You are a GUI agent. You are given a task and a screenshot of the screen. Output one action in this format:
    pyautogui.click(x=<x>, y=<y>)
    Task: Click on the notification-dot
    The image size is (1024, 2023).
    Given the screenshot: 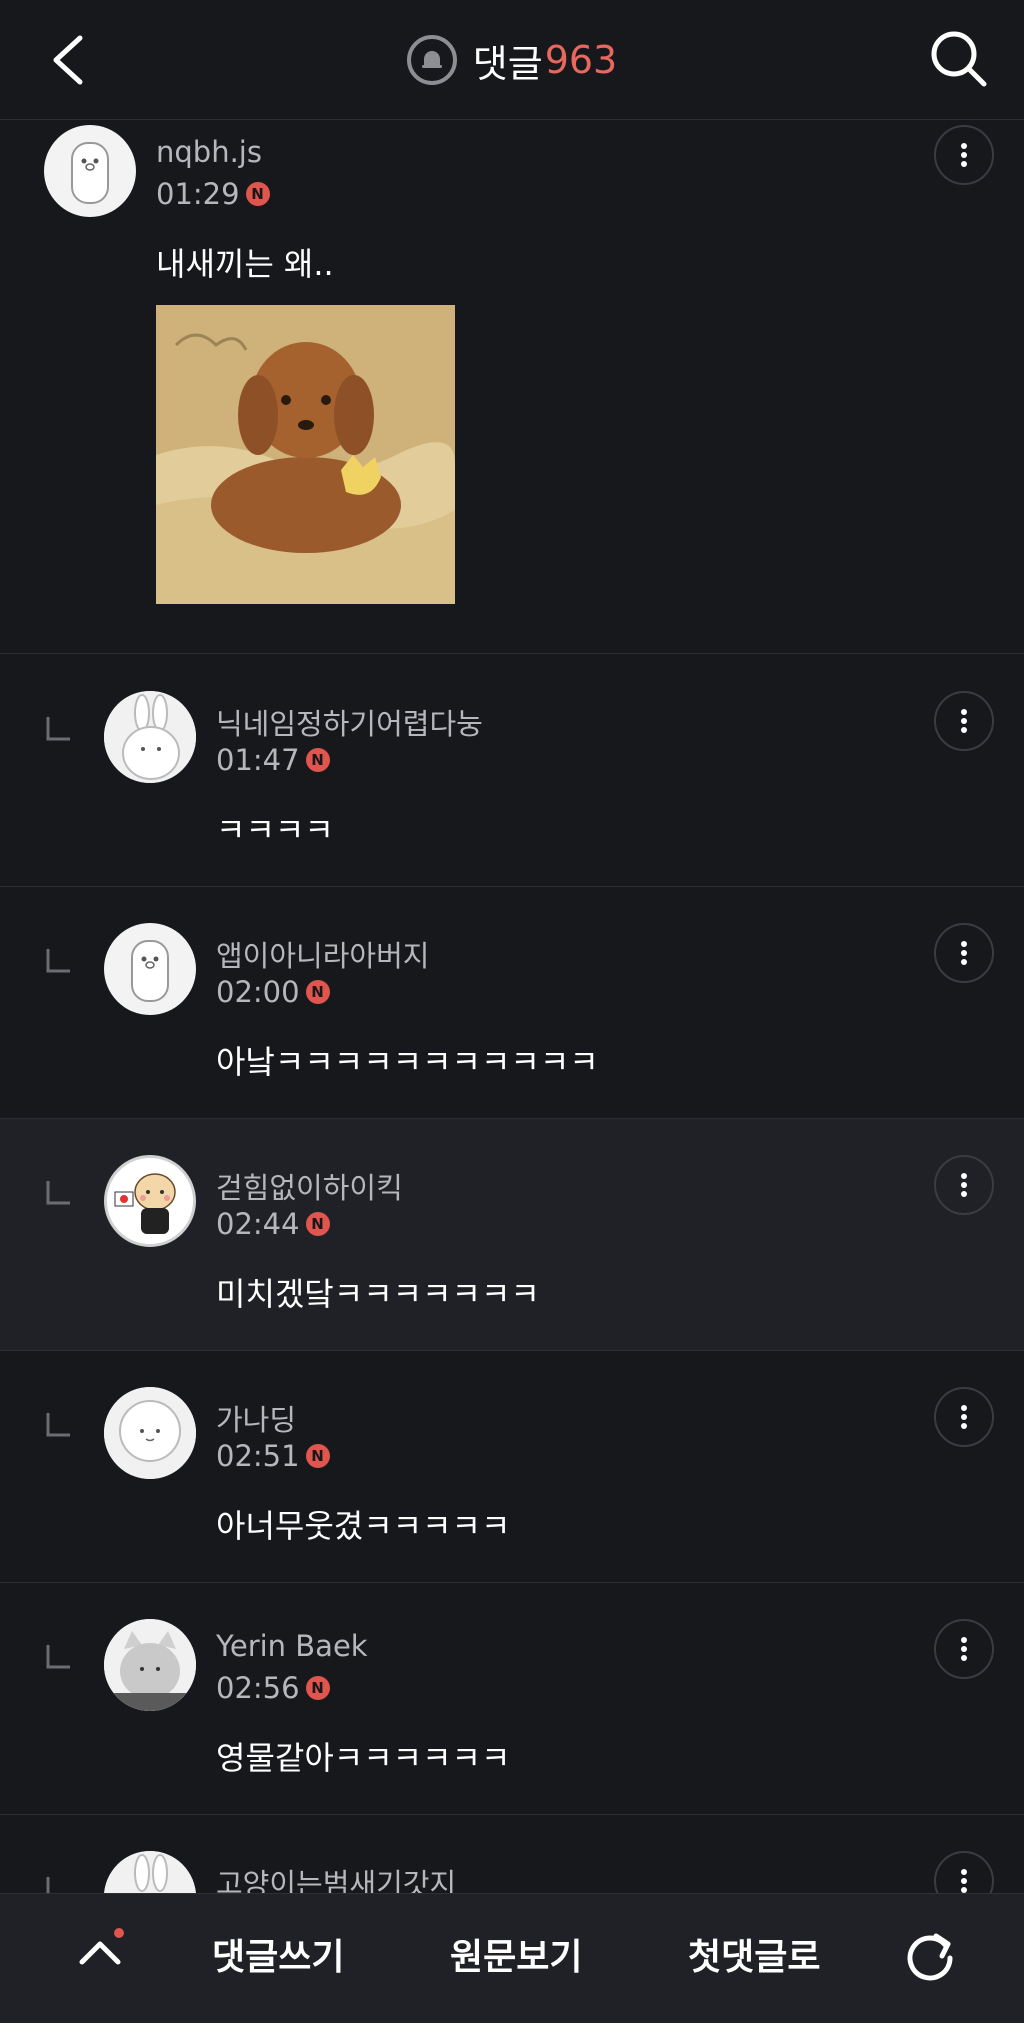 What is the action you would take?
    pyautogui.click(x=119, y=1933)
    